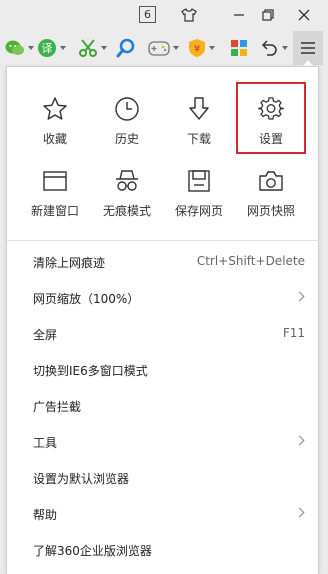 The height and width of the screenshot is (574, 328). Describe the element at coordinates (86, 299) in the screenshot. I see `menu-item-label: 网页缩放（100%）` at that location.